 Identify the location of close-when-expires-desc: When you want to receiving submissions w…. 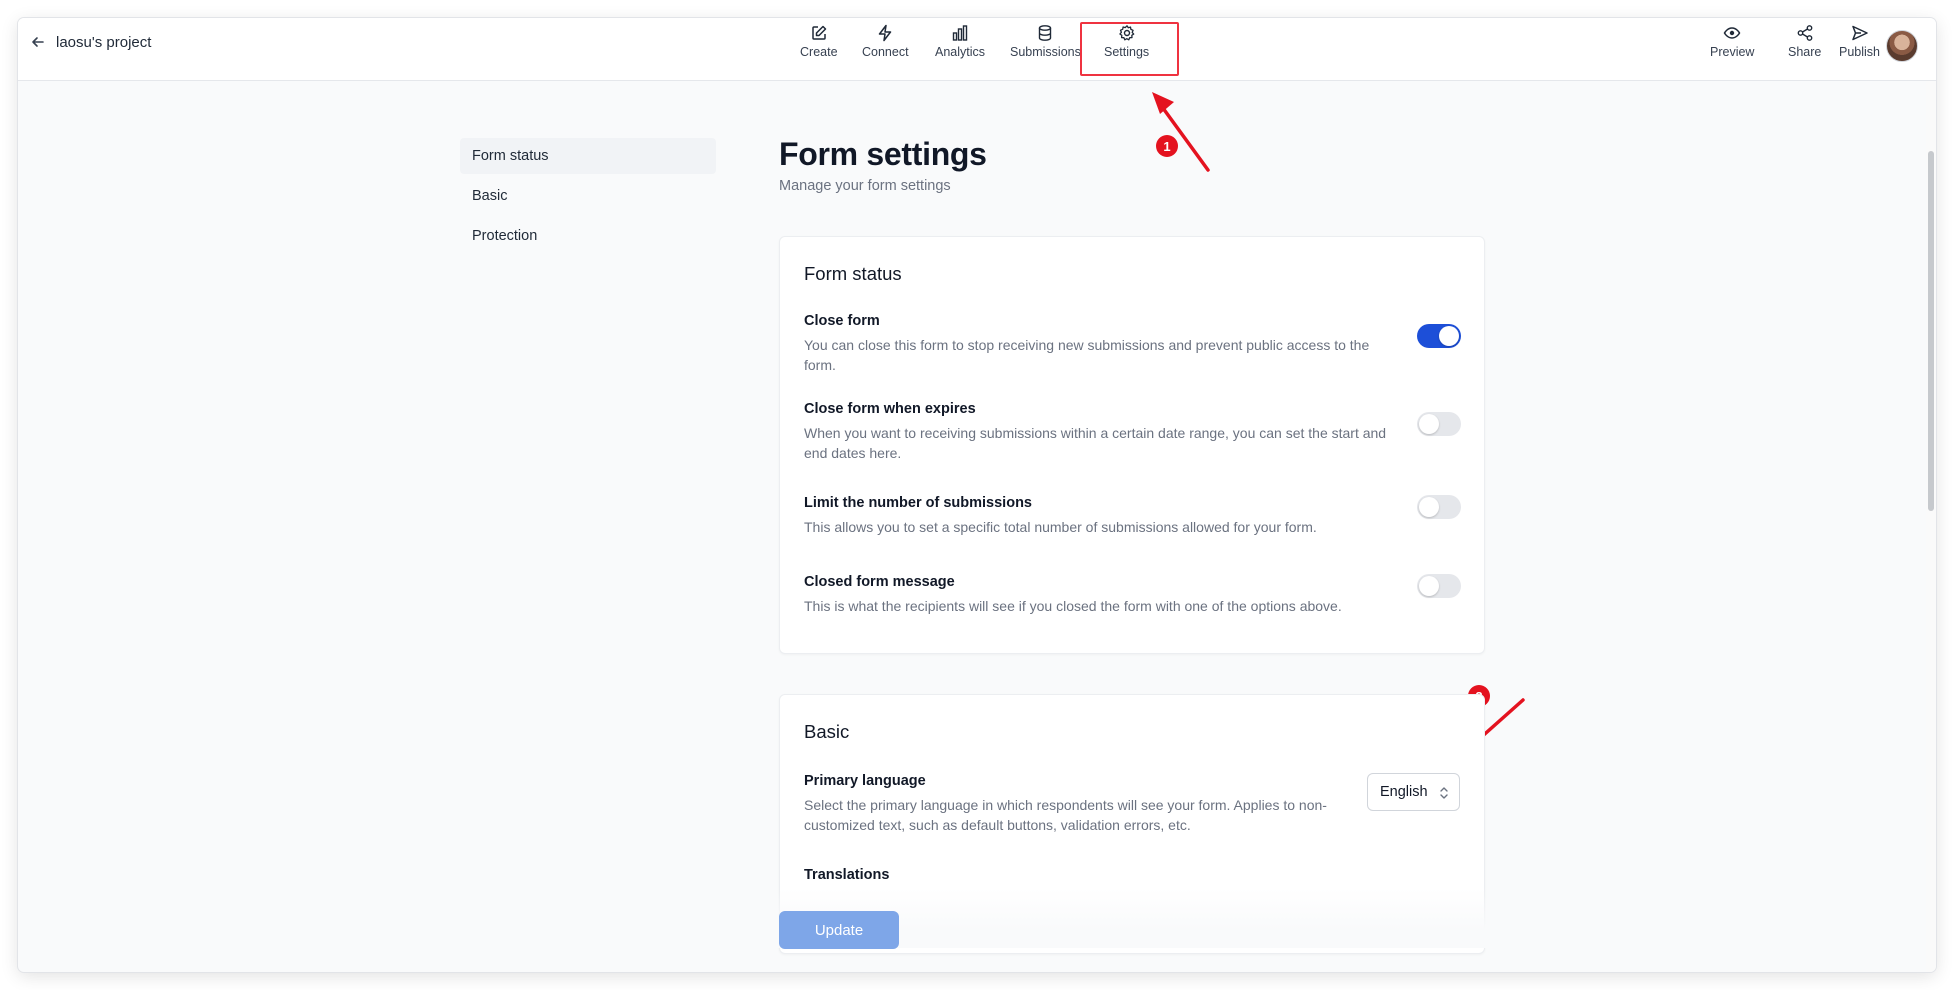
(1095, 443).